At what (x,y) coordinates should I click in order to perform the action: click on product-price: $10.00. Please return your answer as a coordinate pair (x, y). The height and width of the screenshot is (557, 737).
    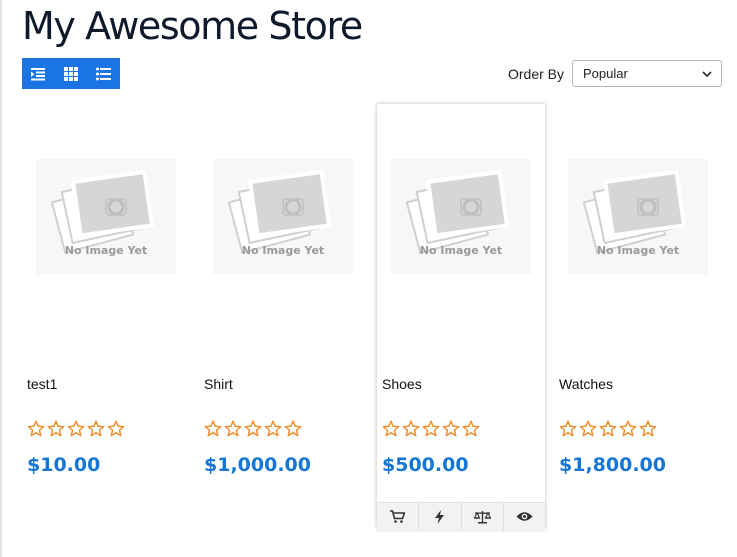
    Looking at the image, I should click on (64, 465).